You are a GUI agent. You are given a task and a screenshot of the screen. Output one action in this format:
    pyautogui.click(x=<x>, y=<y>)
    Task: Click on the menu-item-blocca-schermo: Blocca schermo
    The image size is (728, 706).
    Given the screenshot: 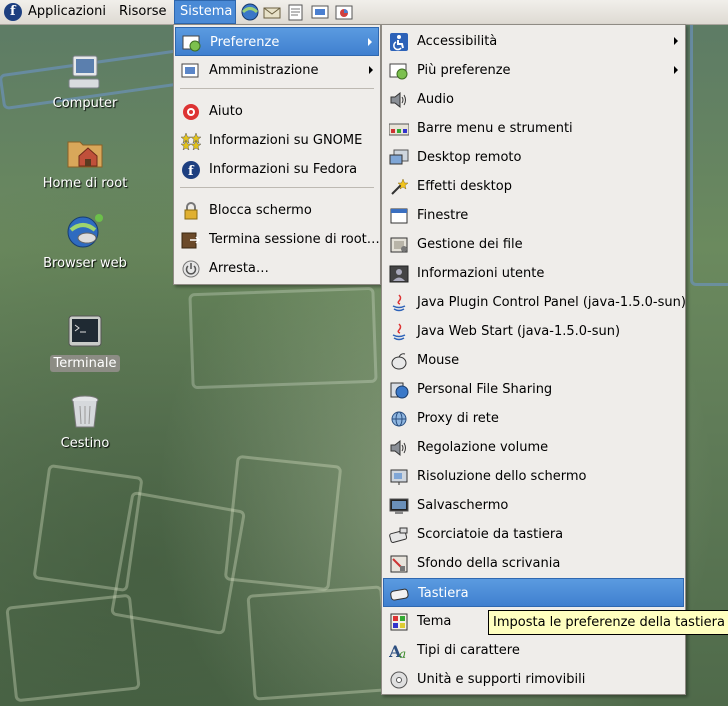 What is the action you would take?
    pyautogui.click(x=277, y=210)
    